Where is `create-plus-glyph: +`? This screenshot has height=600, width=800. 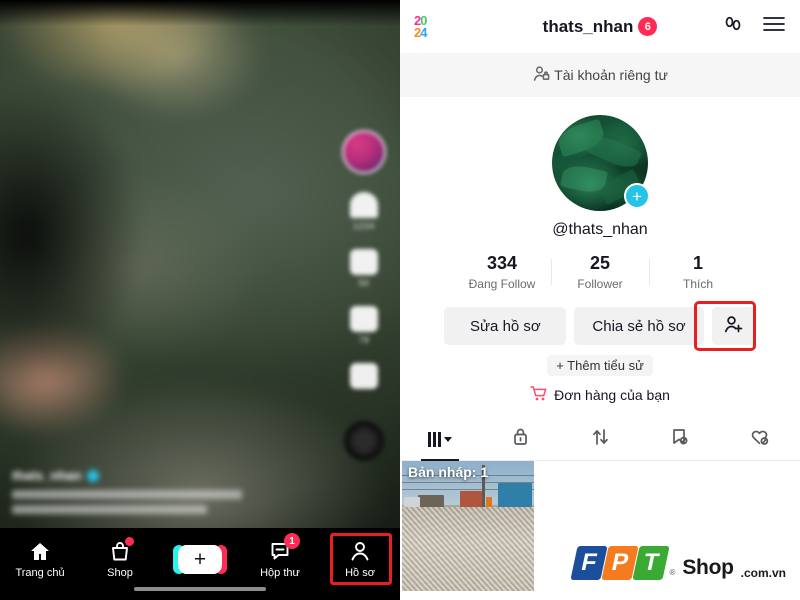
create-plus-glyph: + is located at coordinates (200, 559).